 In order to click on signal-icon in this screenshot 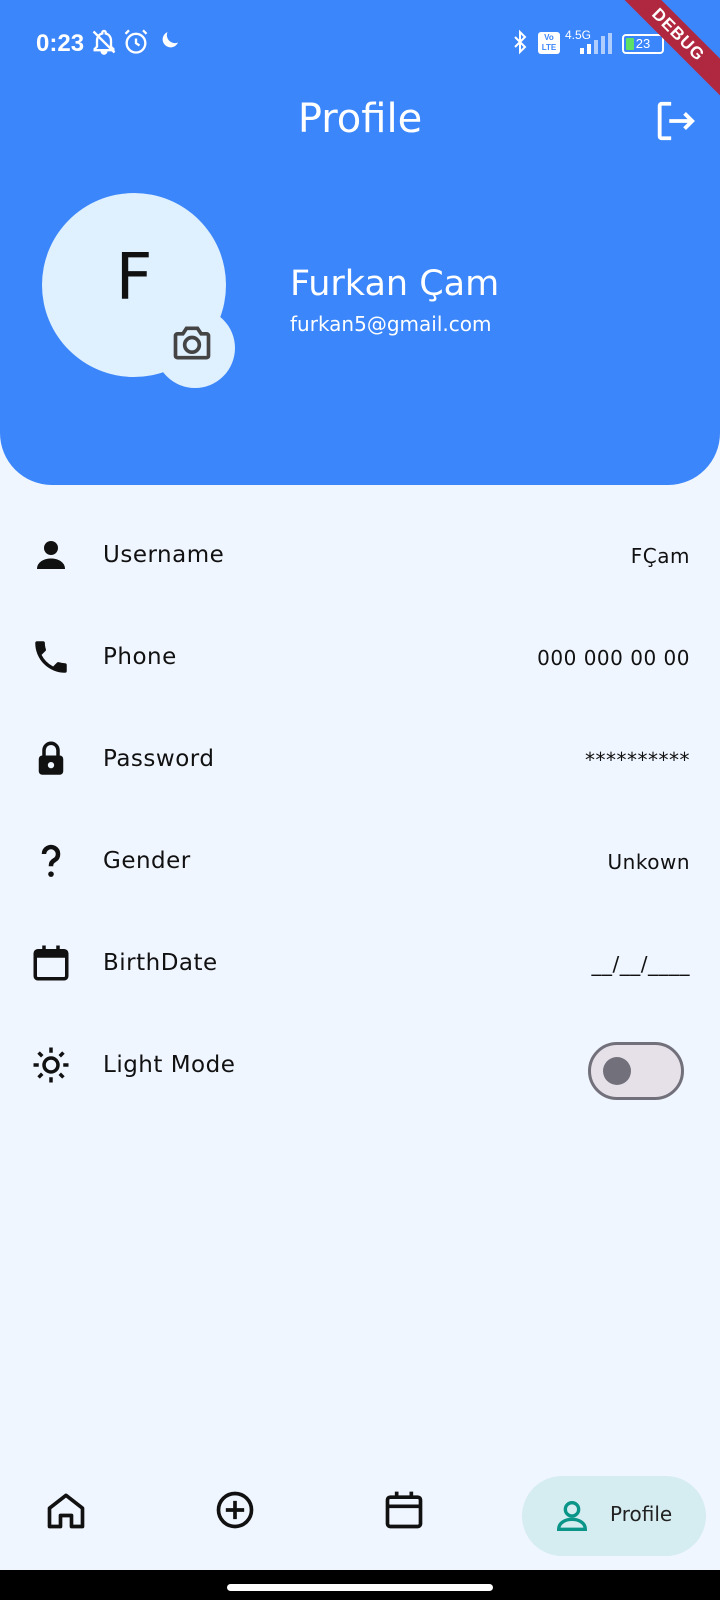, I will do `click(596, 43)`.